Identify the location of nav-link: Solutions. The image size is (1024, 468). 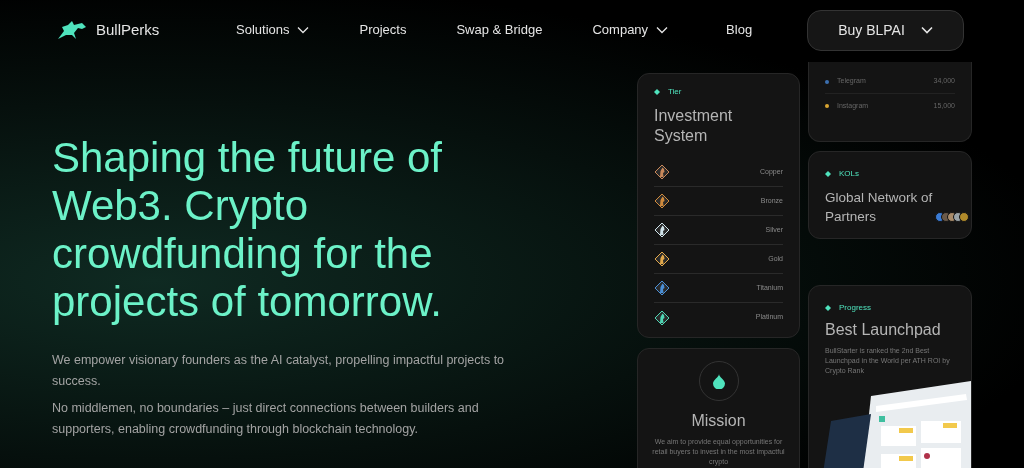
(273, 30).